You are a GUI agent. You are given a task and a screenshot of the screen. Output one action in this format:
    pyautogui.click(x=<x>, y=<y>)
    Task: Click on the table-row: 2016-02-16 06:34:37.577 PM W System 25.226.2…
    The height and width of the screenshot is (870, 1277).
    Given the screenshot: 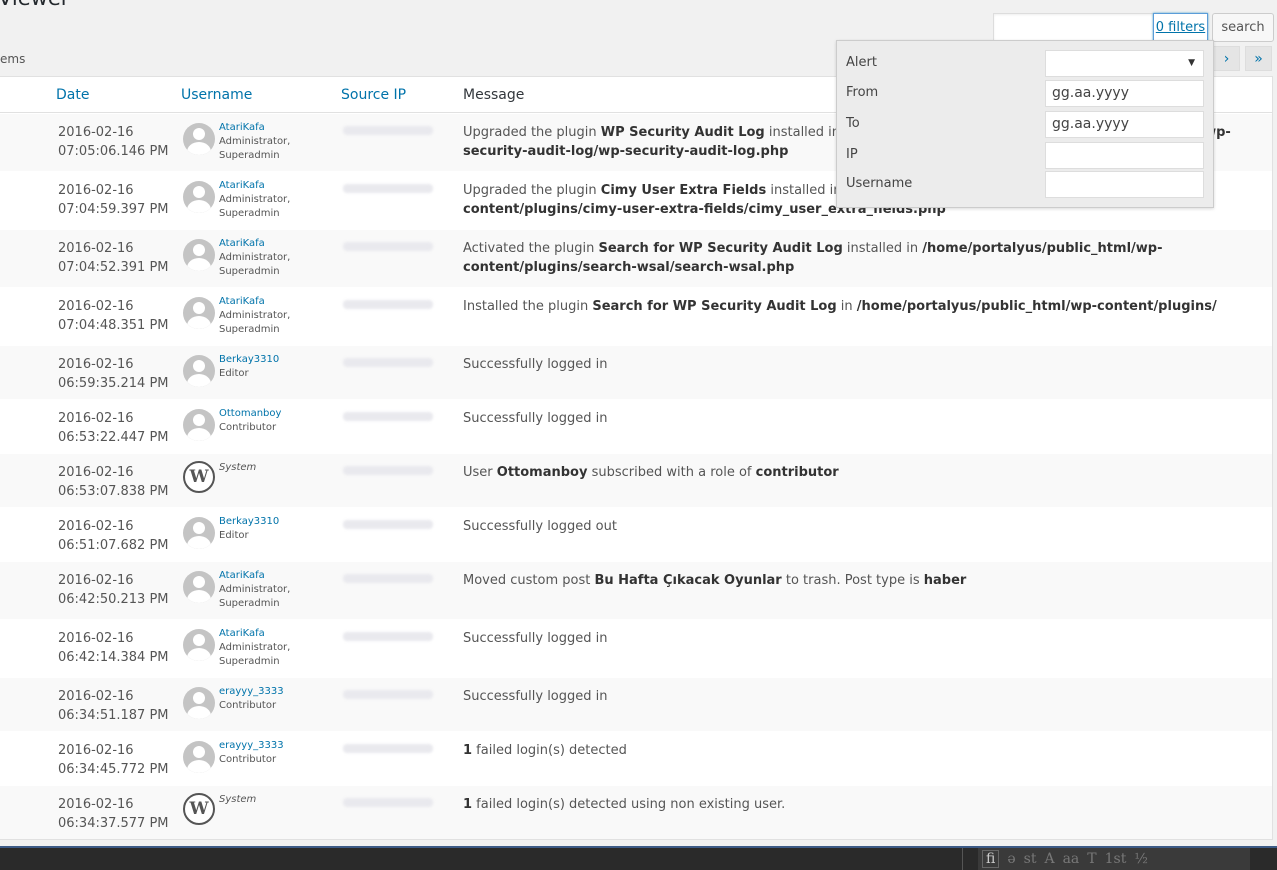 What is the action you would take?
    pyautogui.click(x=636, y=812)
    